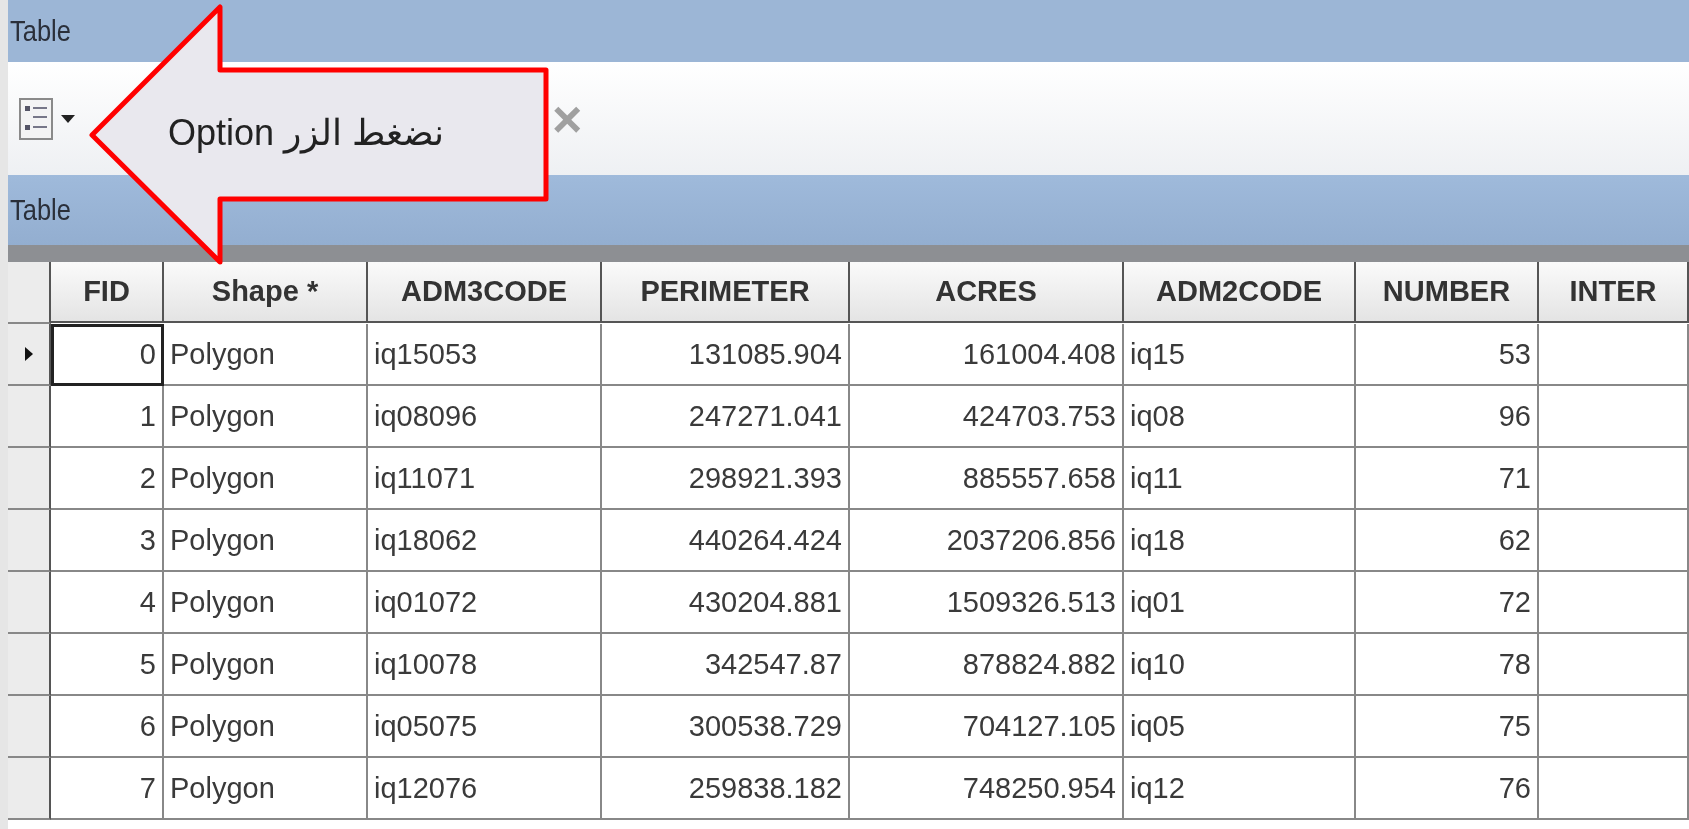  Describe the element at coordinates (726, 355) in the screenshot. I see `table-cell: 131085.904` at that location.